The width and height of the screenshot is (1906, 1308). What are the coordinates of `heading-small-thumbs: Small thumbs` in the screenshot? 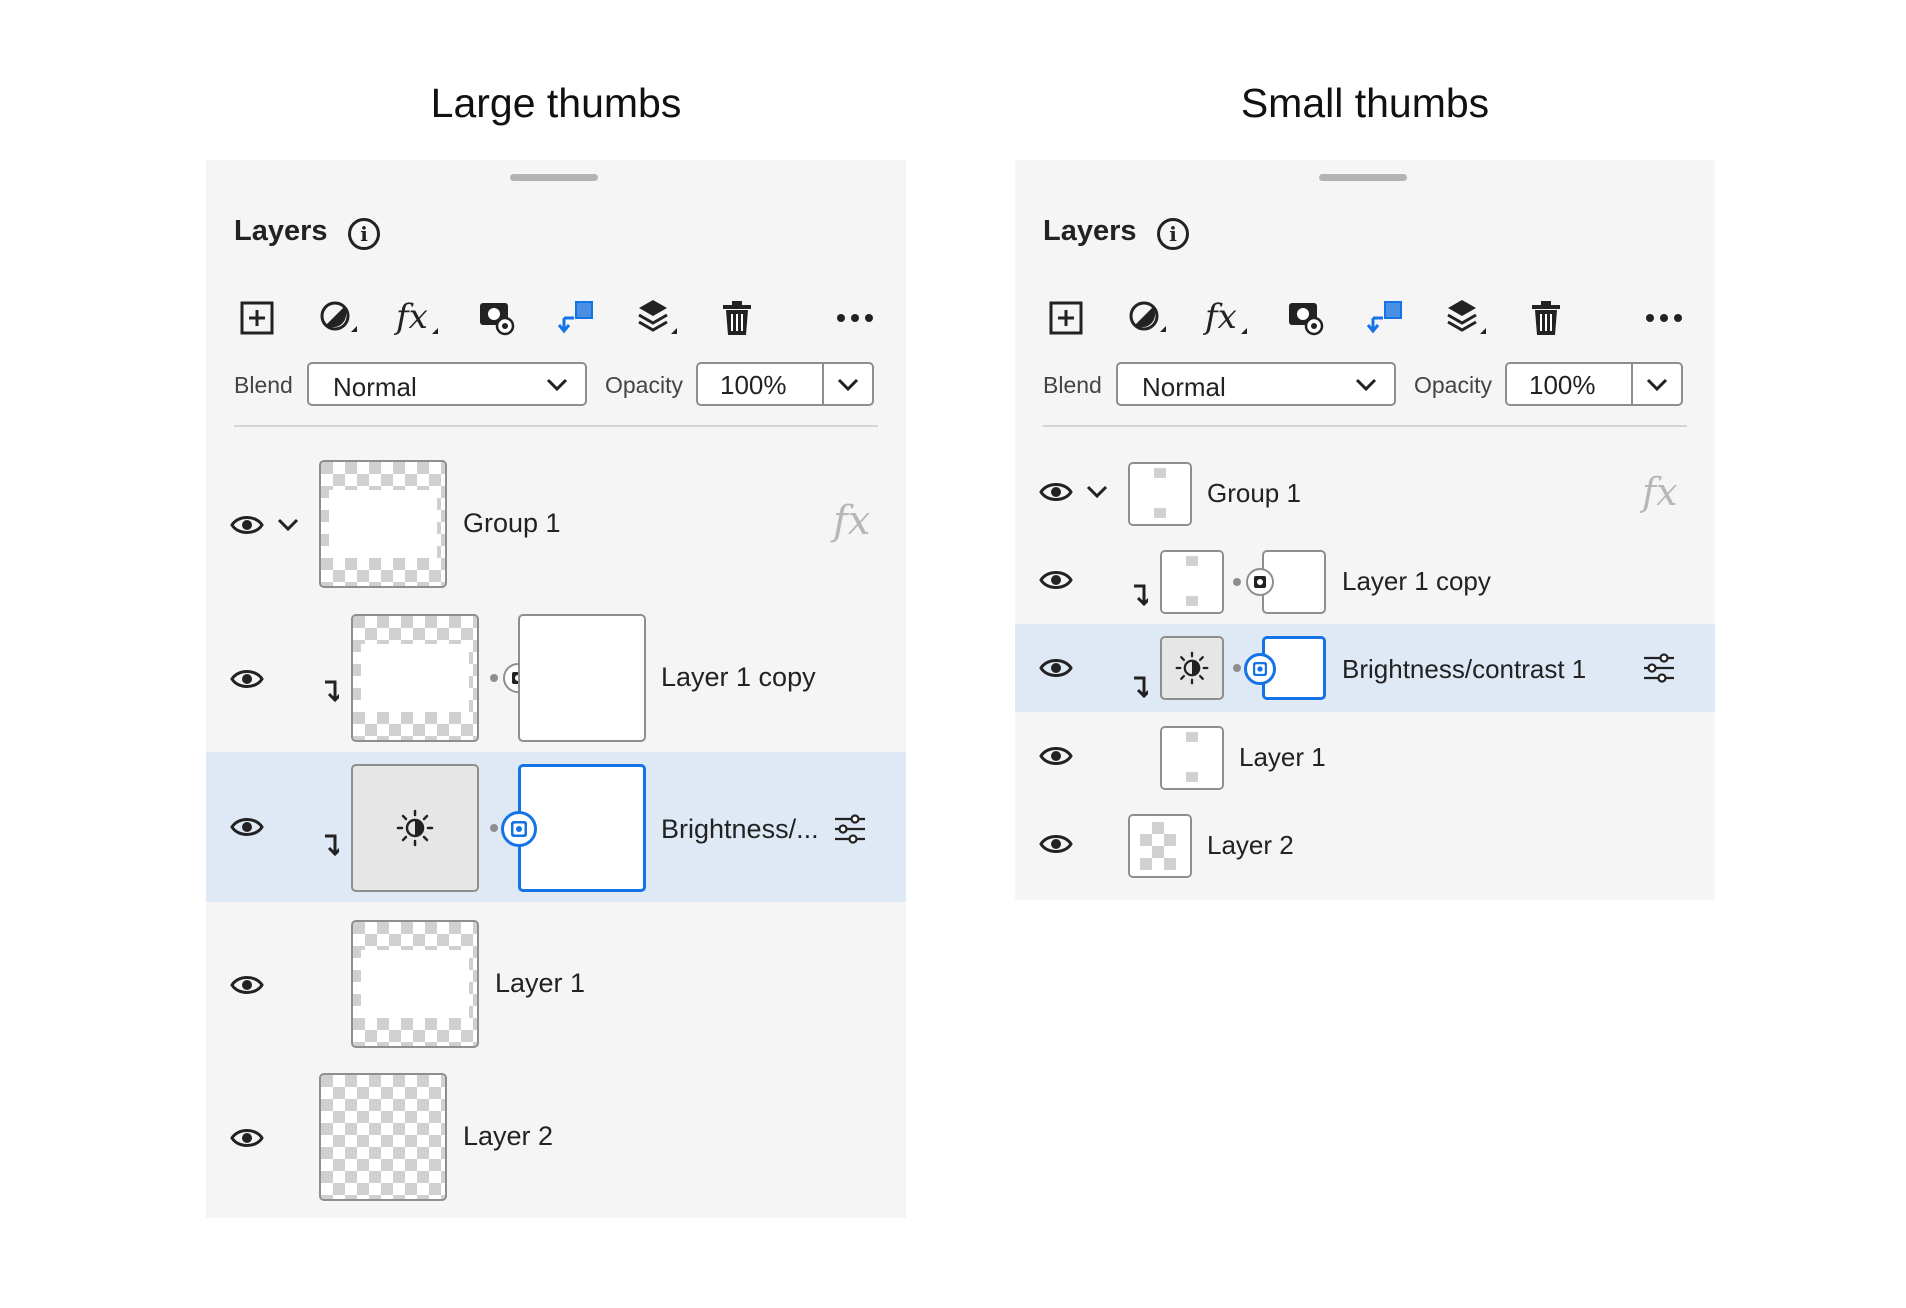 It's located at (1365, 103).